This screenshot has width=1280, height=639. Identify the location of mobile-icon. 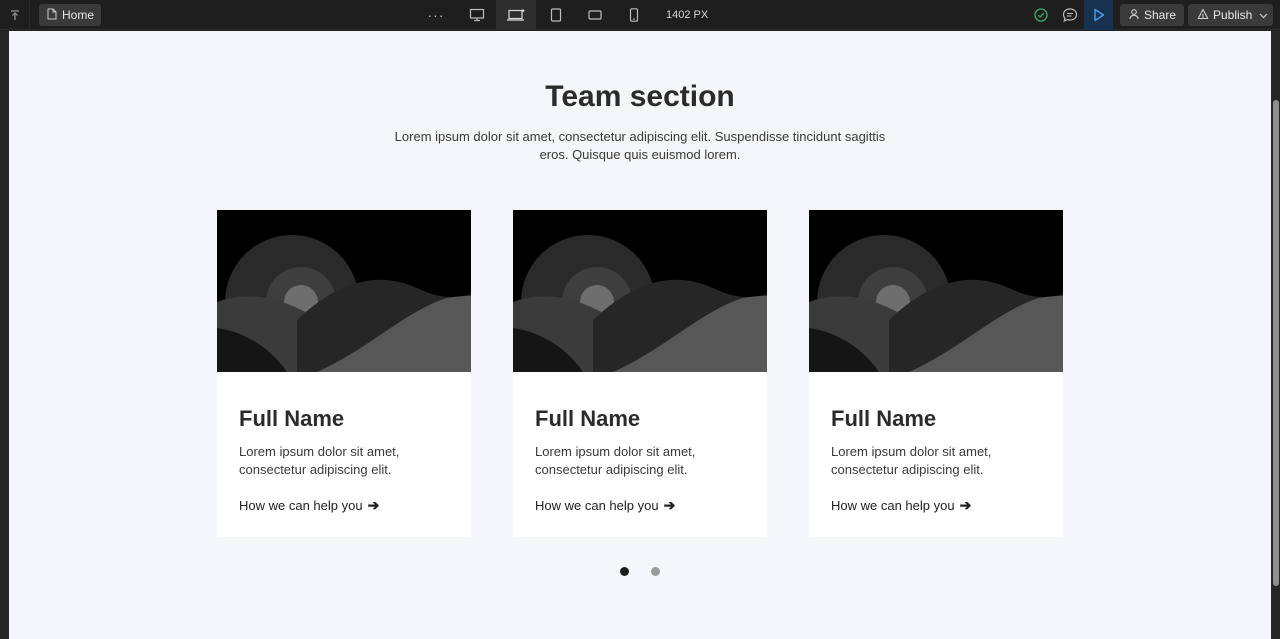
(634, 15).